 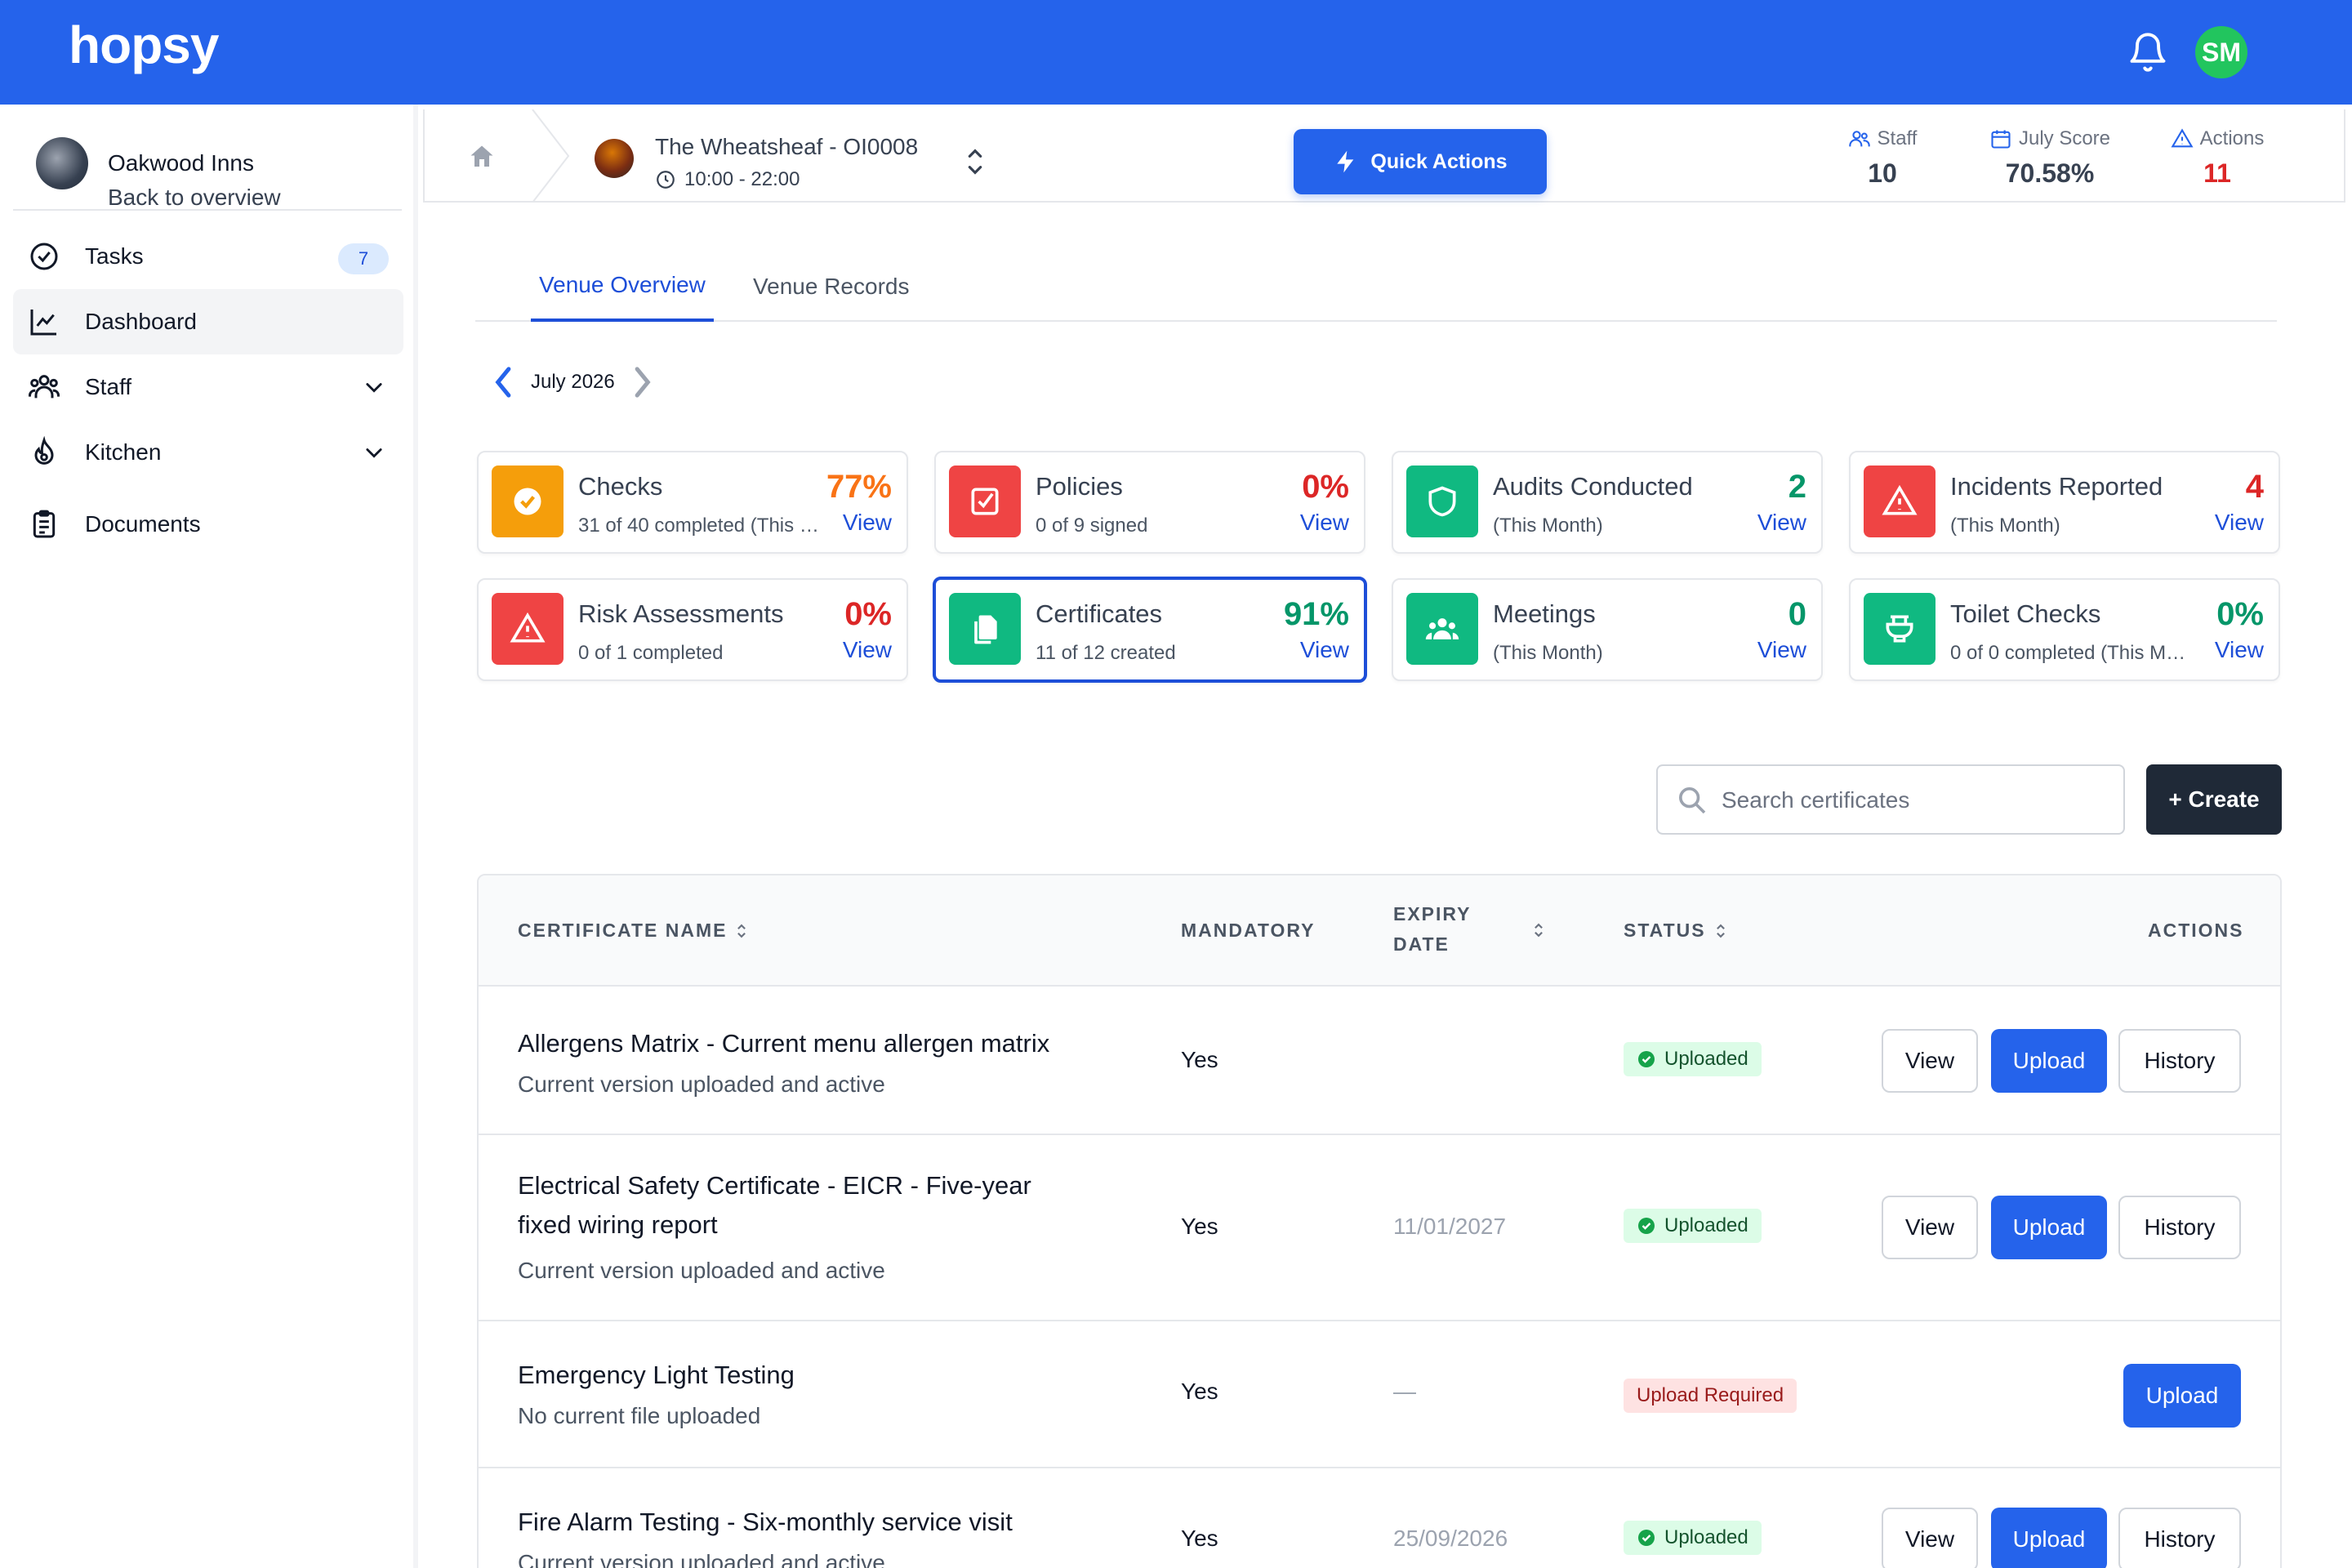 What do you see at coordinates (2214, 799) in the screenshot?
I see `create-button: + Create` at bounding box center [2214, 799].